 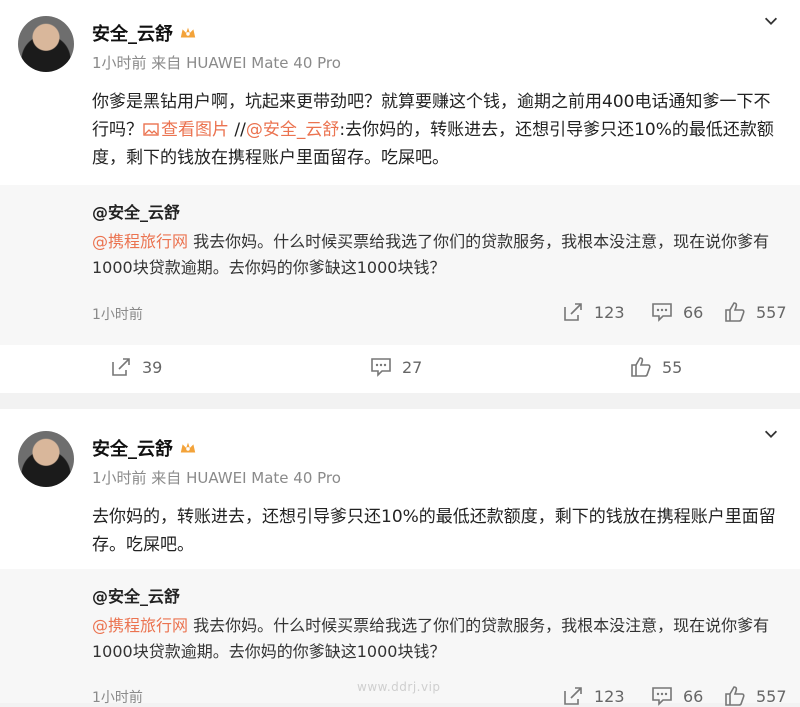 I want to click on mention-link: @安全_云舒, so click(x=293, y=130).